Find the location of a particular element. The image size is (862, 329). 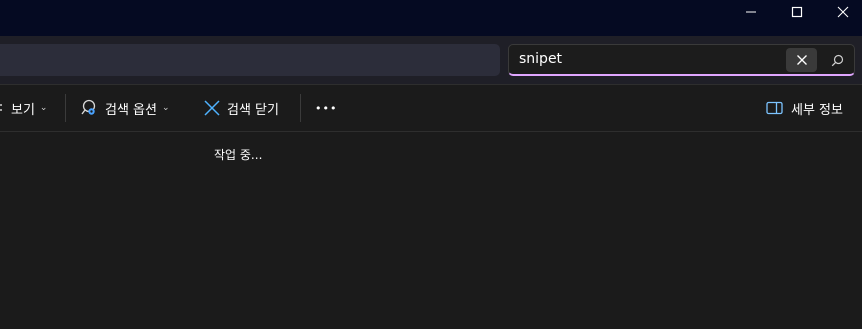

search-icon is located at coordinates (837, 60).